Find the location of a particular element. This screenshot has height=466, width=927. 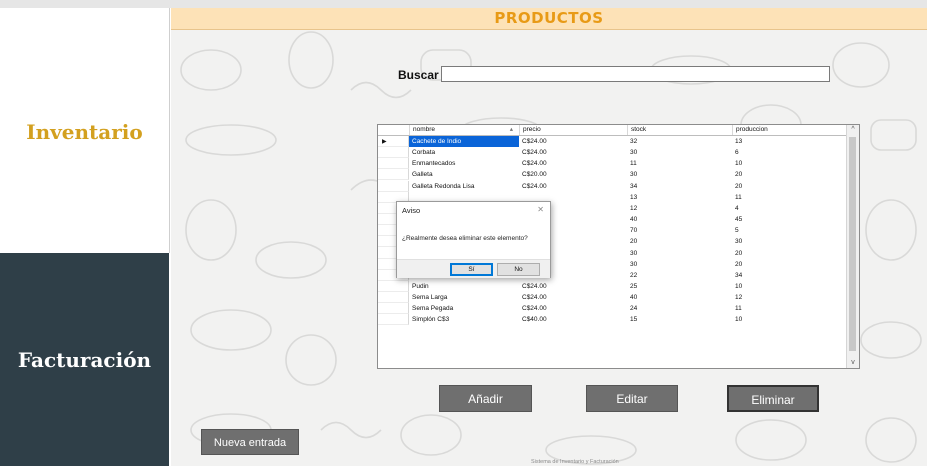

cell-produccion: 30 is located at coordinates (789, 241).